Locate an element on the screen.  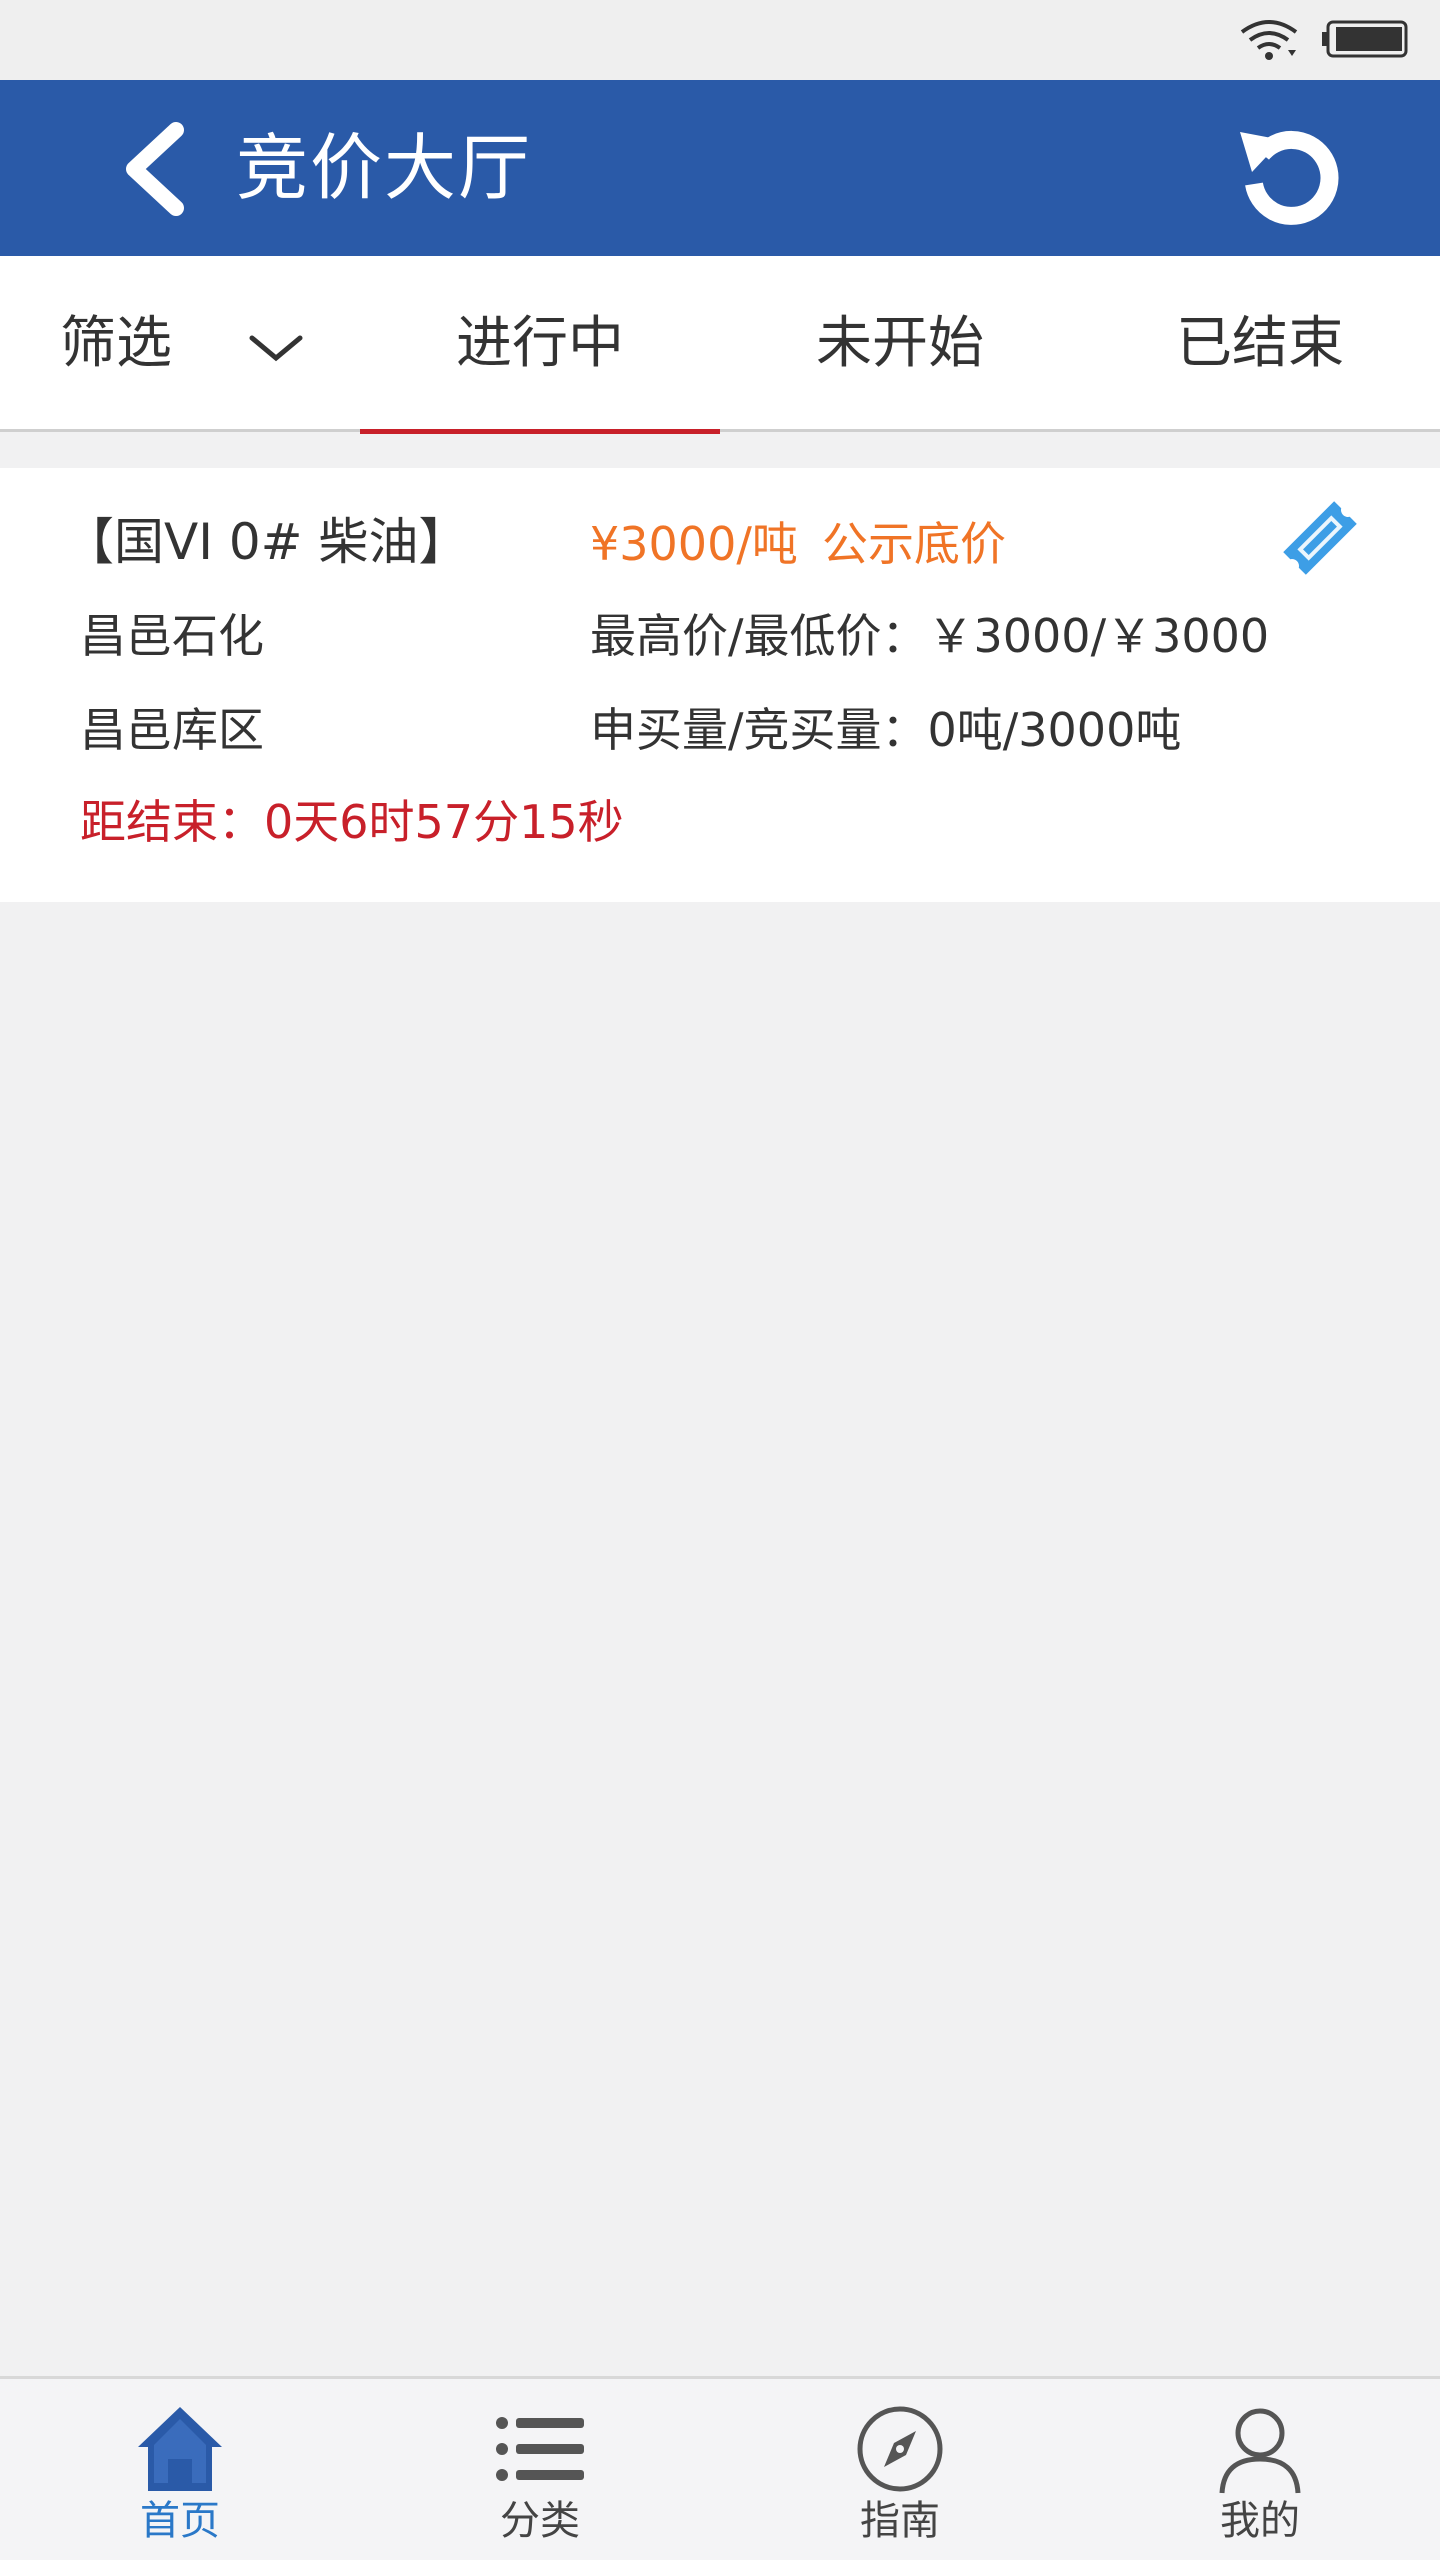
nav-guide: 指南 is located at coordinates (900, 2469).